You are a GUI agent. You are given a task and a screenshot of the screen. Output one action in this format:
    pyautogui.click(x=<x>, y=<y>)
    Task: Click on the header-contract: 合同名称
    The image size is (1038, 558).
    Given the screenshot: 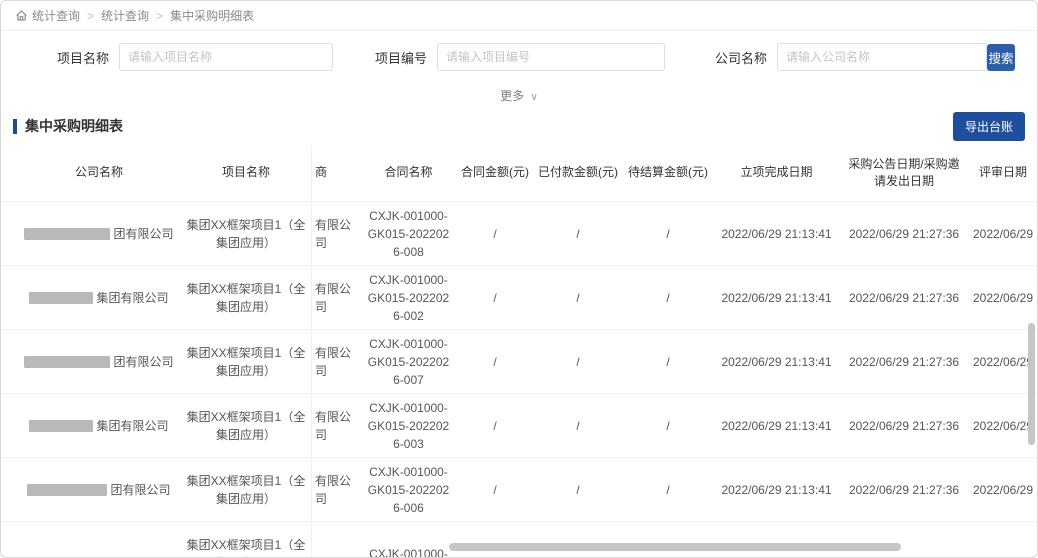 What is the action you would take?
    pyautogui.click(x=408, y=172)
    